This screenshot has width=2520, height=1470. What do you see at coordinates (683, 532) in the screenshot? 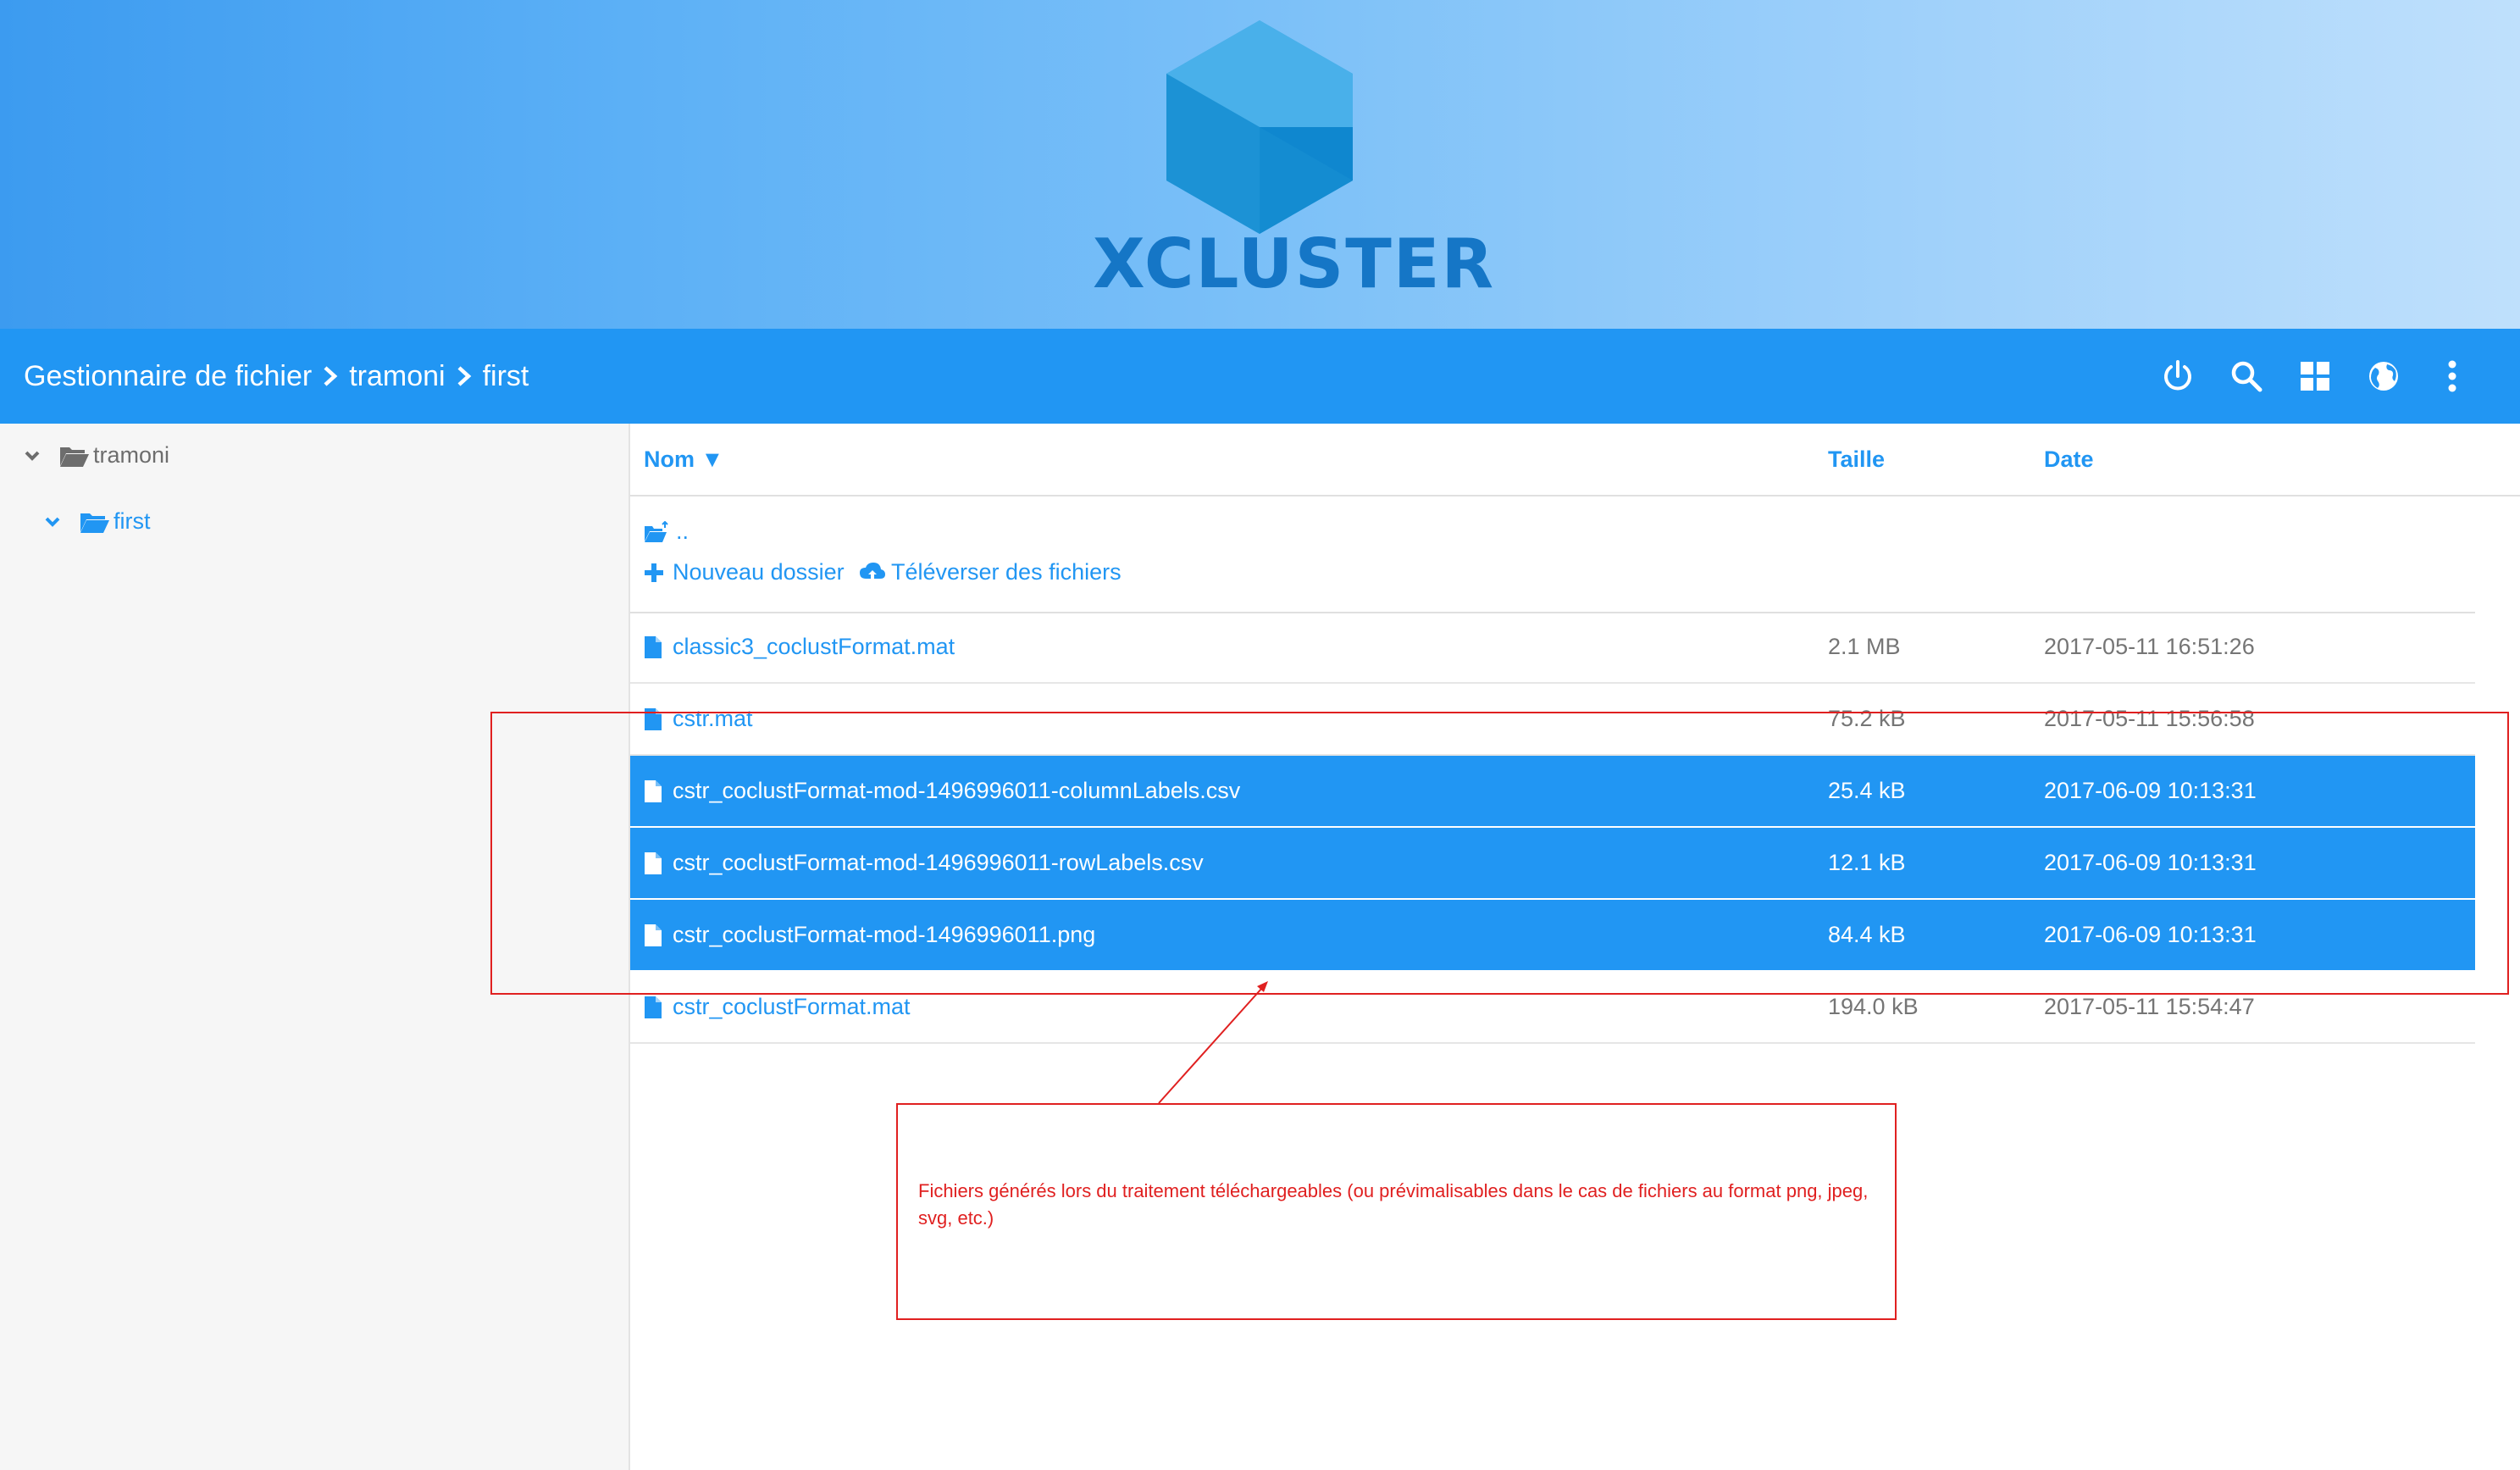
I see `parent-folder-label: ..` at bounding box center [683, 532].